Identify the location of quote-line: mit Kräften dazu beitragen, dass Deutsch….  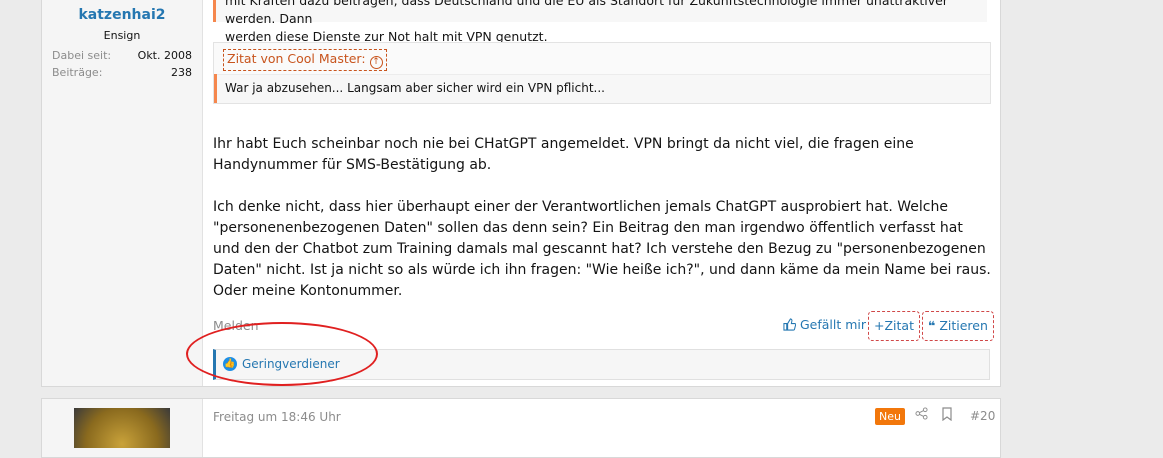
(586, 13).